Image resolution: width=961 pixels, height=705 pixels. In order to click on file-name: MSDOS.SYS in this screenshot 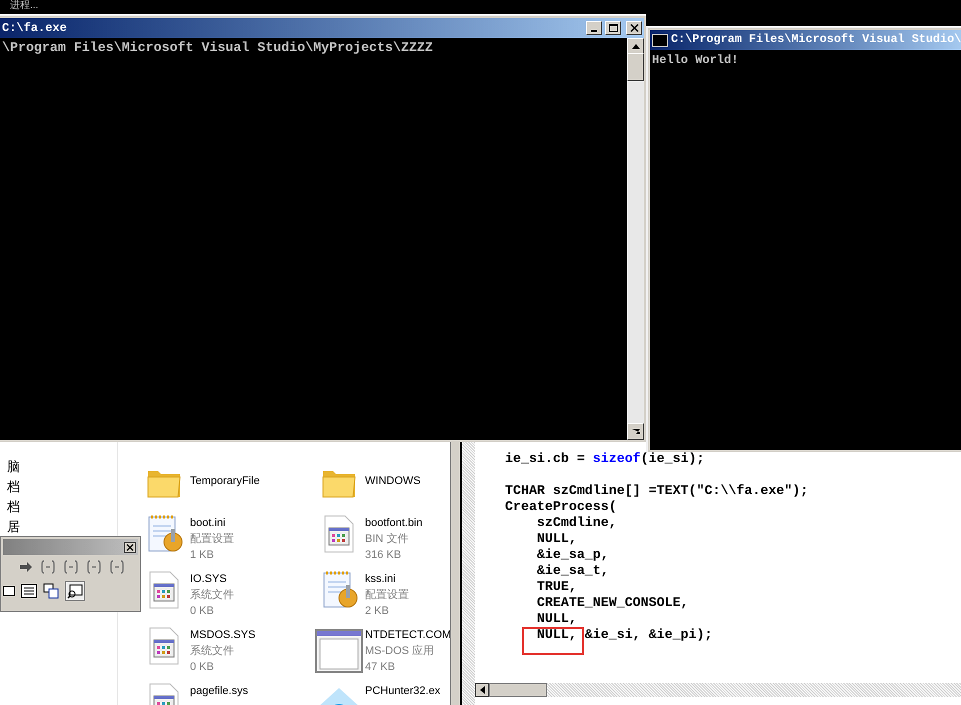, I will do `click(223, 635)`.